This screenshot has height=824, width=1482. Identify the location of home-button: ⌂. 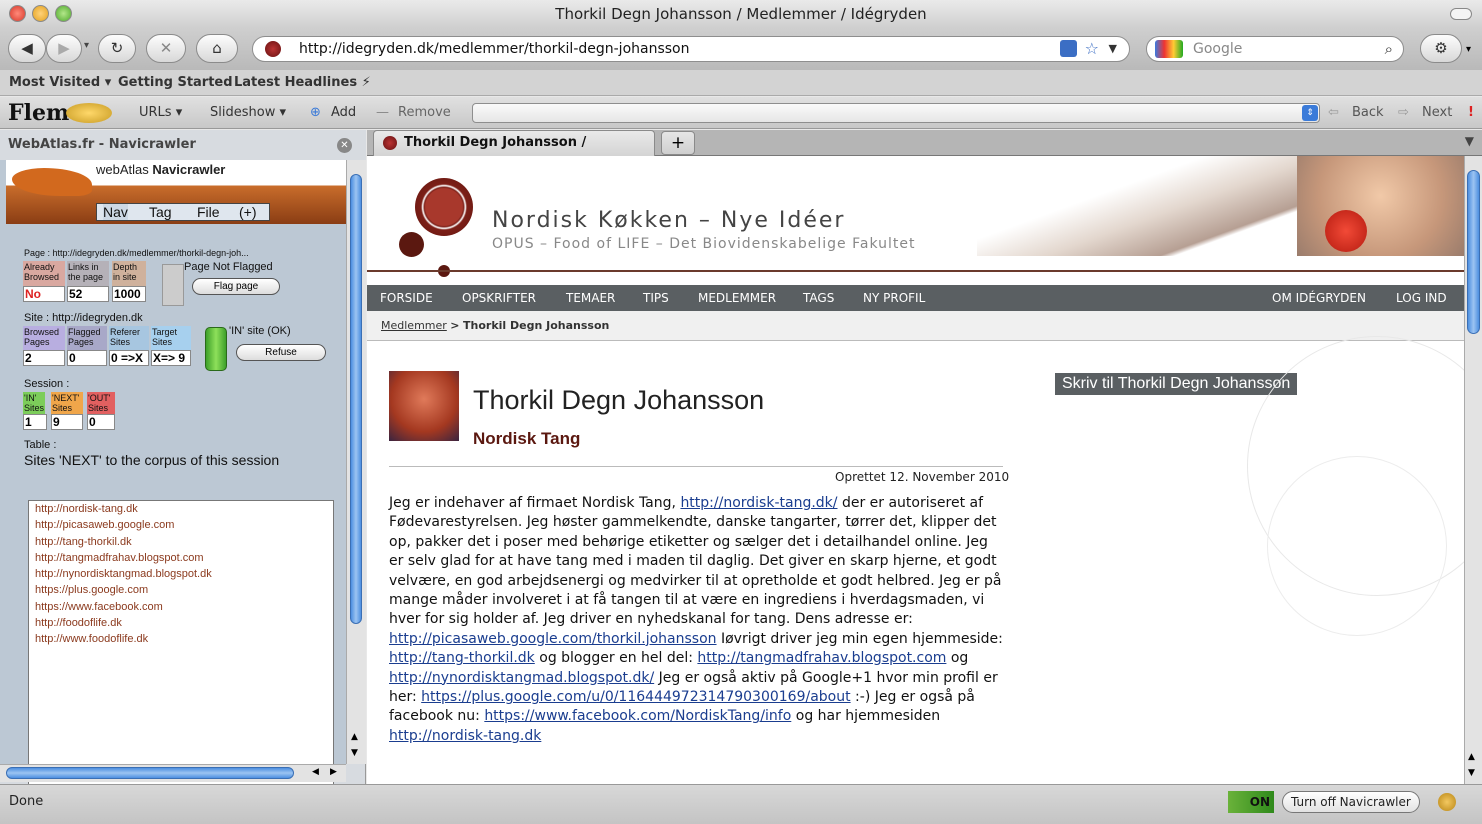
(217, 48).